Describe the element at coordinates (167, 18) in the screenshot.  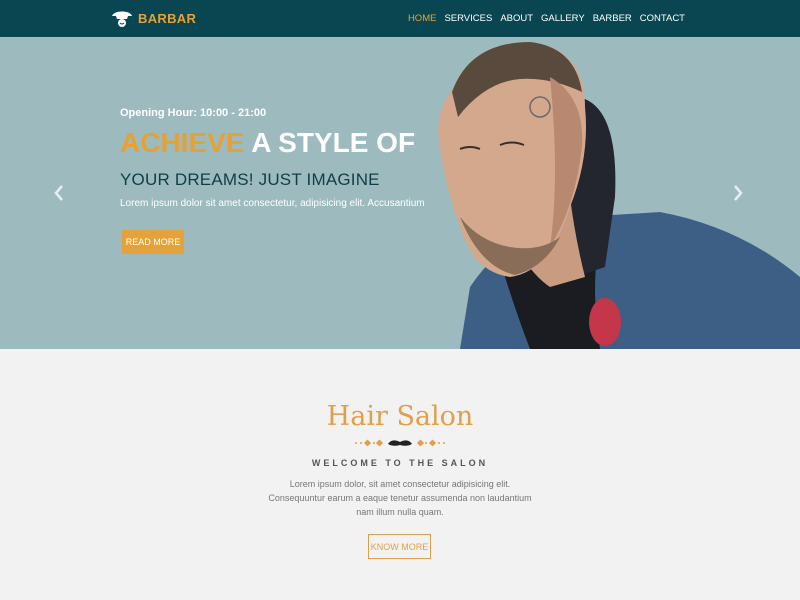
I see `brand-name: BARBAR` at that location.